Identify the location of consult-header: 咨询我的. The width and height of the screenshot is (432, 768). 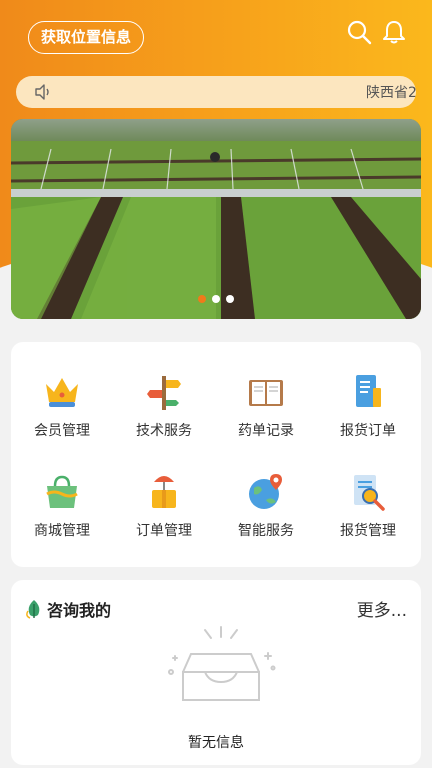
(68, 609).